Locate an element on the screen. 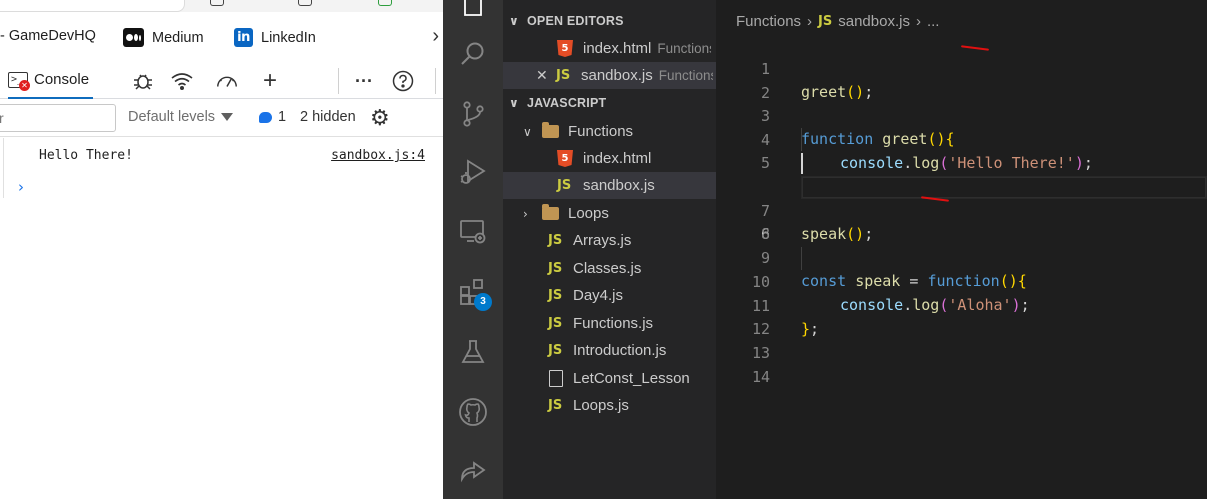  code-line: 9 const speak = function(){ is located at coordinates (961, 257).